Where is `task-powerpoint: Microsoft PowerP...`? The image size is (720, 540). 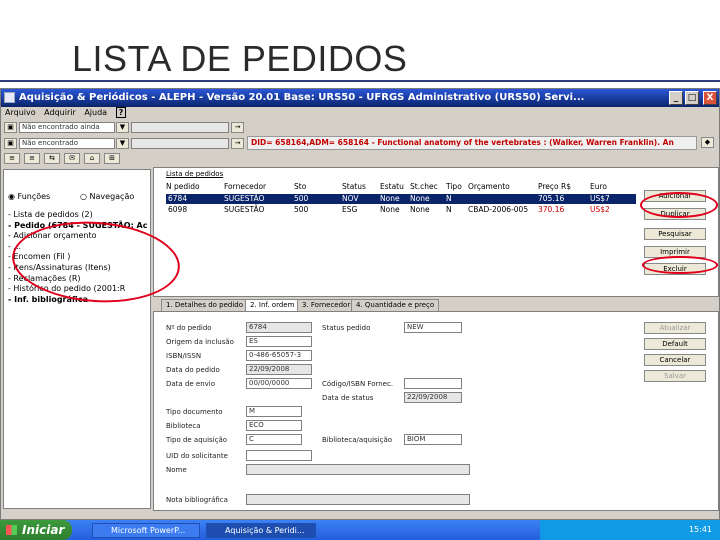
task-powerpoint: Microsoft PowerP... is located at coordinates (146, 530).